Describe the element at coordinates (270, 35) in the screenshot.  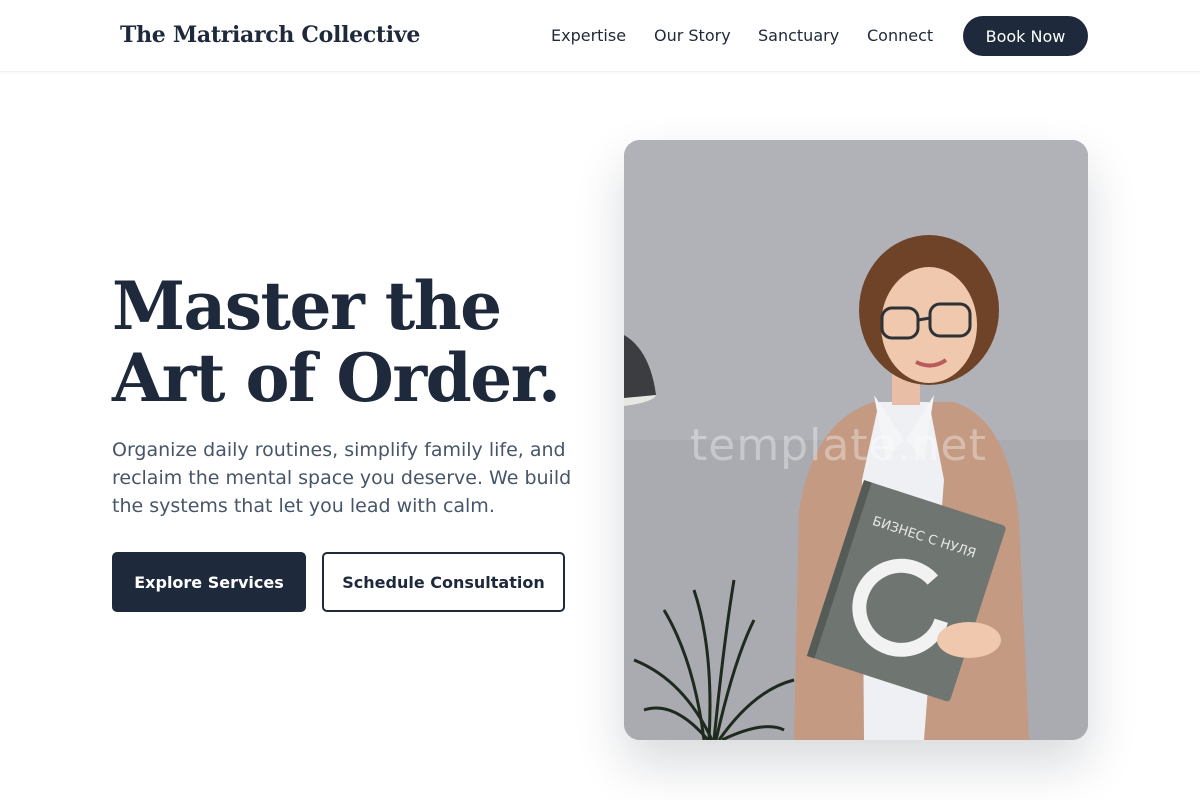
I see `brand-logo: The Matriarch Collective` at that location.